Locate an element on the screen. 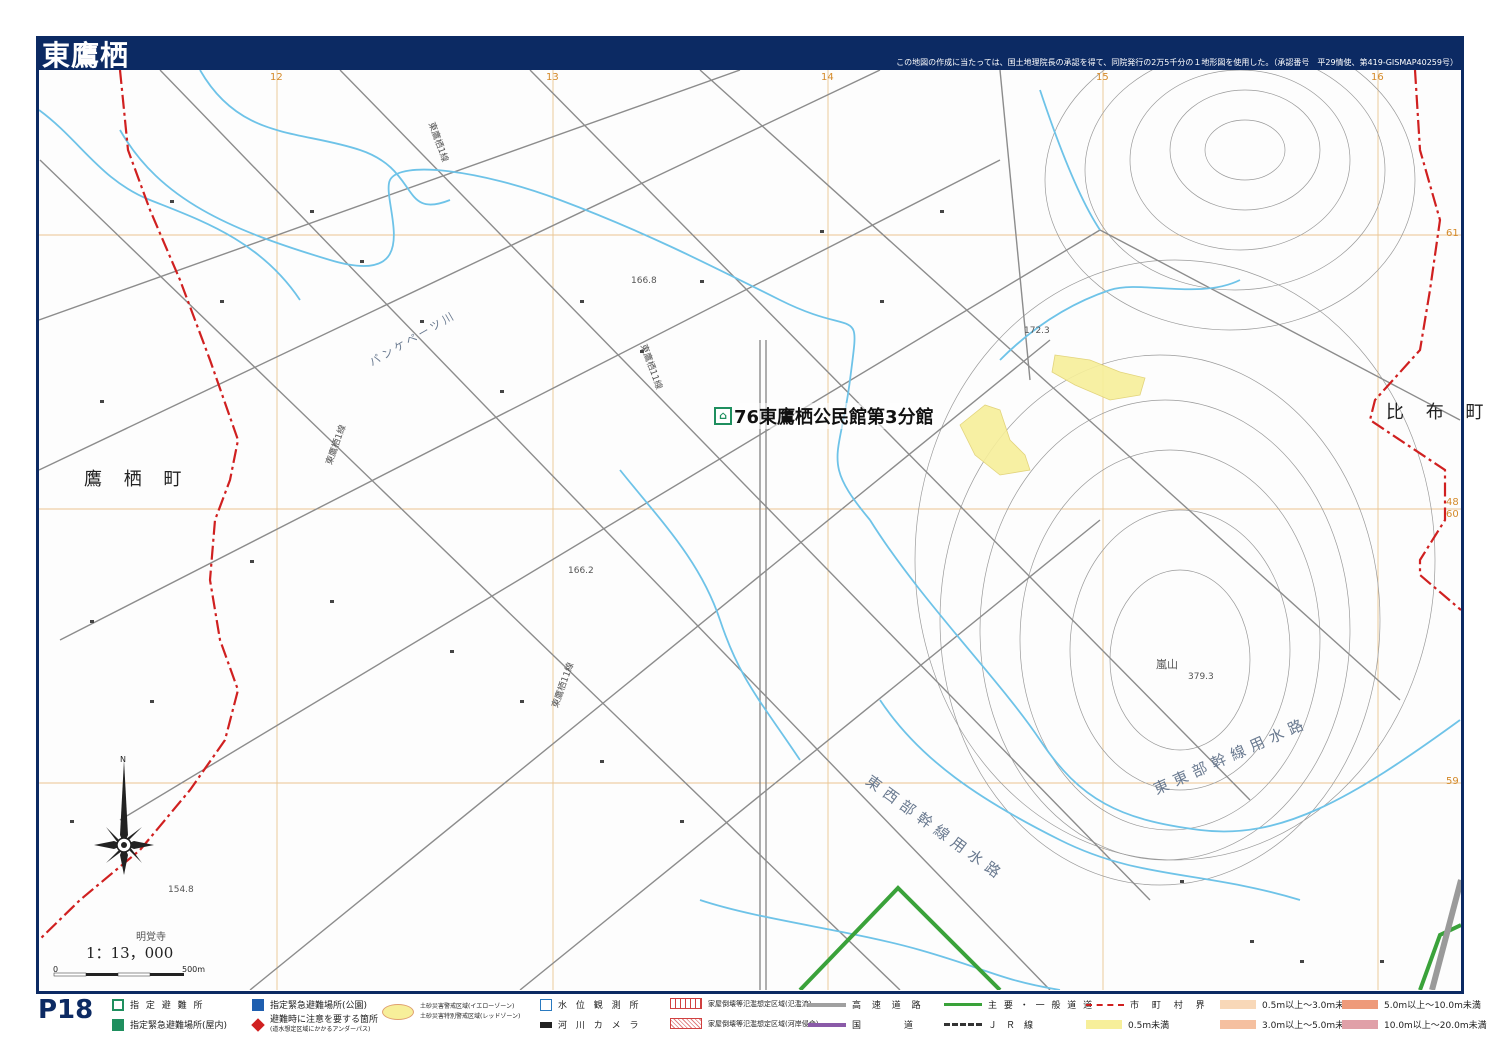 The image size is (1500, 1061). legend-label: 0.5m未満 is located at coordinates (1149, 1026).